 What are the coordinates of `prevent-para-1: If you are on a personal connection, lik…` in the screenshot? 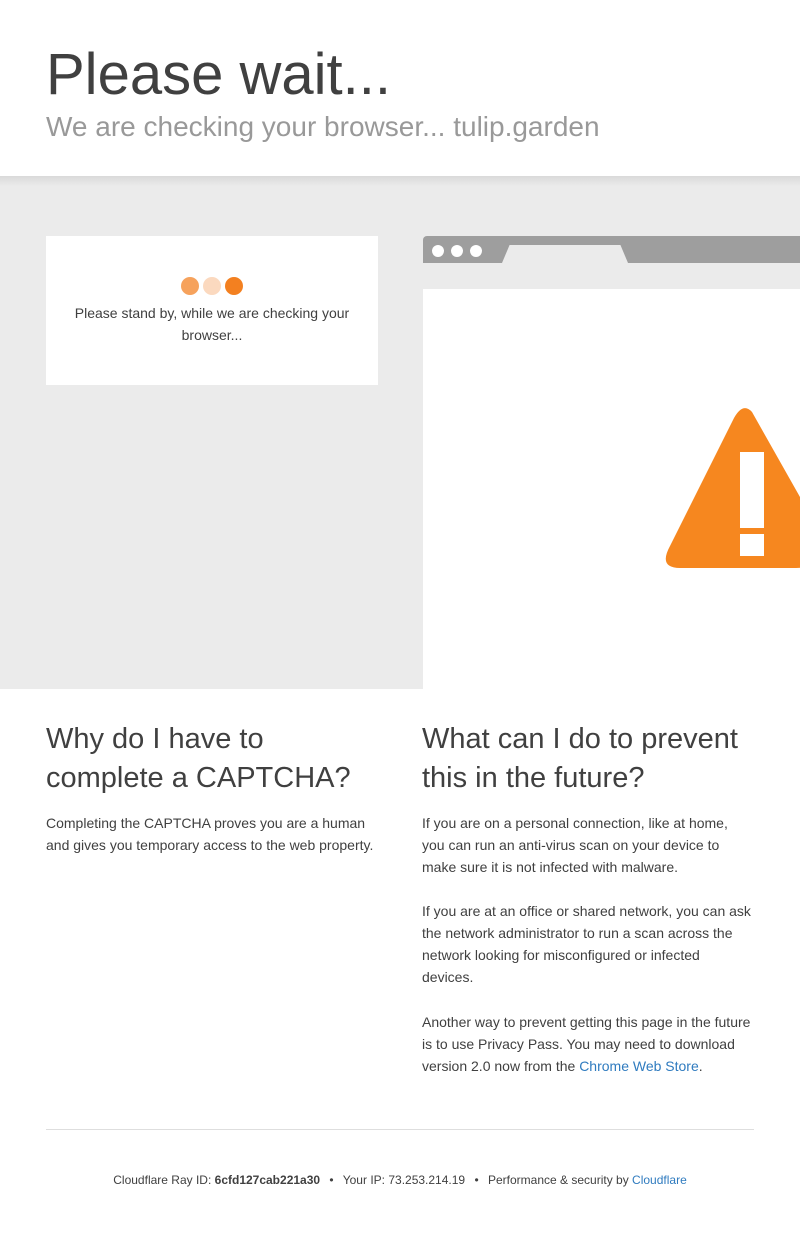 It's located at (575, 845).